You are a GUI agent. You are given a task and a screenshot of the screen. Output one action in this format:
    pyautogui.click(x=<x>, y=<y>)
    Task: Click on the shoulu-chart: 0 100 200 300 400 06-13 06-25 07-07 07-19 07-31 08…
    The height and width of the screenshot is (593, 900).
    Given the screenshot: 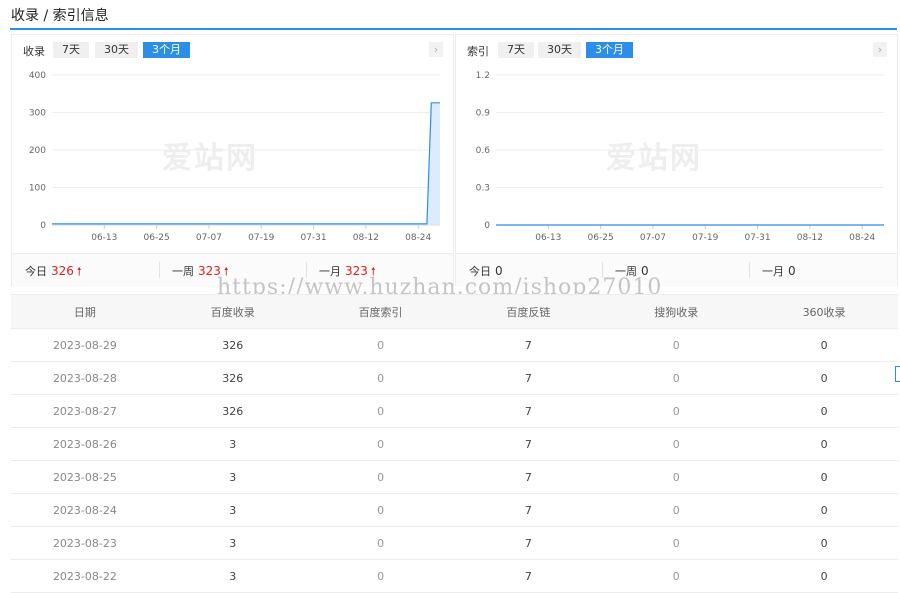 What is the action you would take?
    pyautogui.click(x=234, y=157)
    